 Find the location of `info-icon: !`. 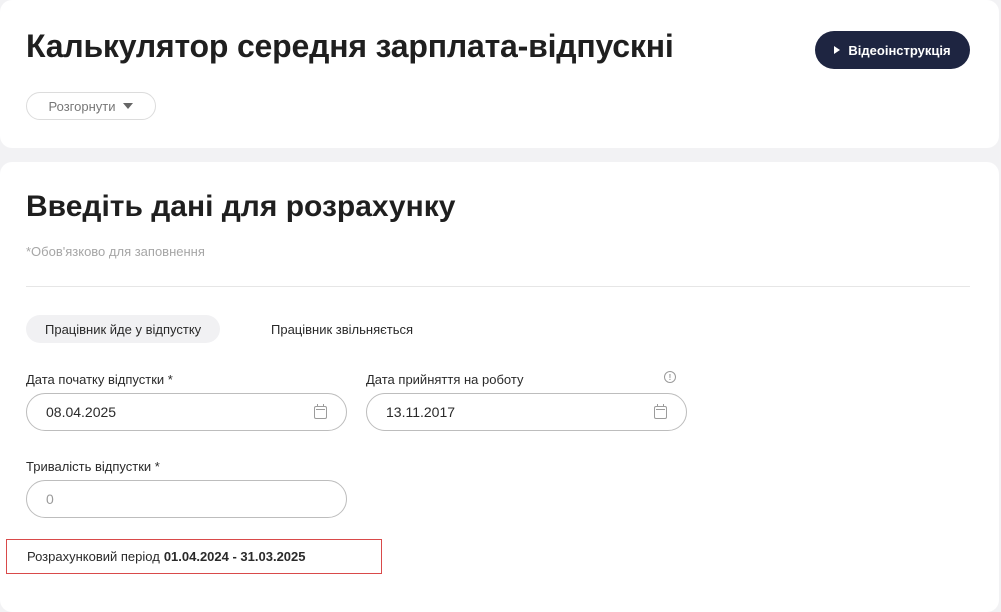

info-icon: ! is located at coordinates (670, 377).